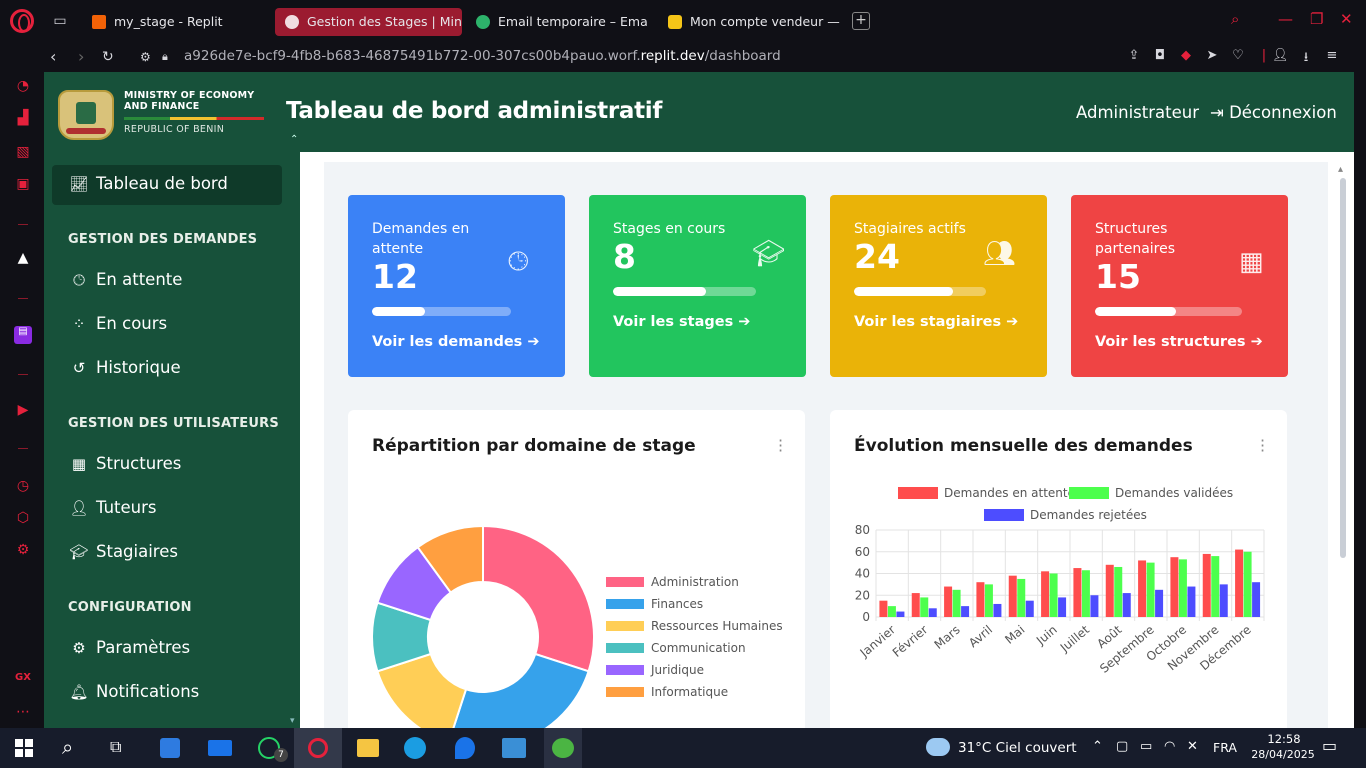 Image resolution: width=1366 pixels, height=768 pixels. Describe the element at coordinates (698, 648) in the screenshot. I see `legend-label: Communication` at that location.